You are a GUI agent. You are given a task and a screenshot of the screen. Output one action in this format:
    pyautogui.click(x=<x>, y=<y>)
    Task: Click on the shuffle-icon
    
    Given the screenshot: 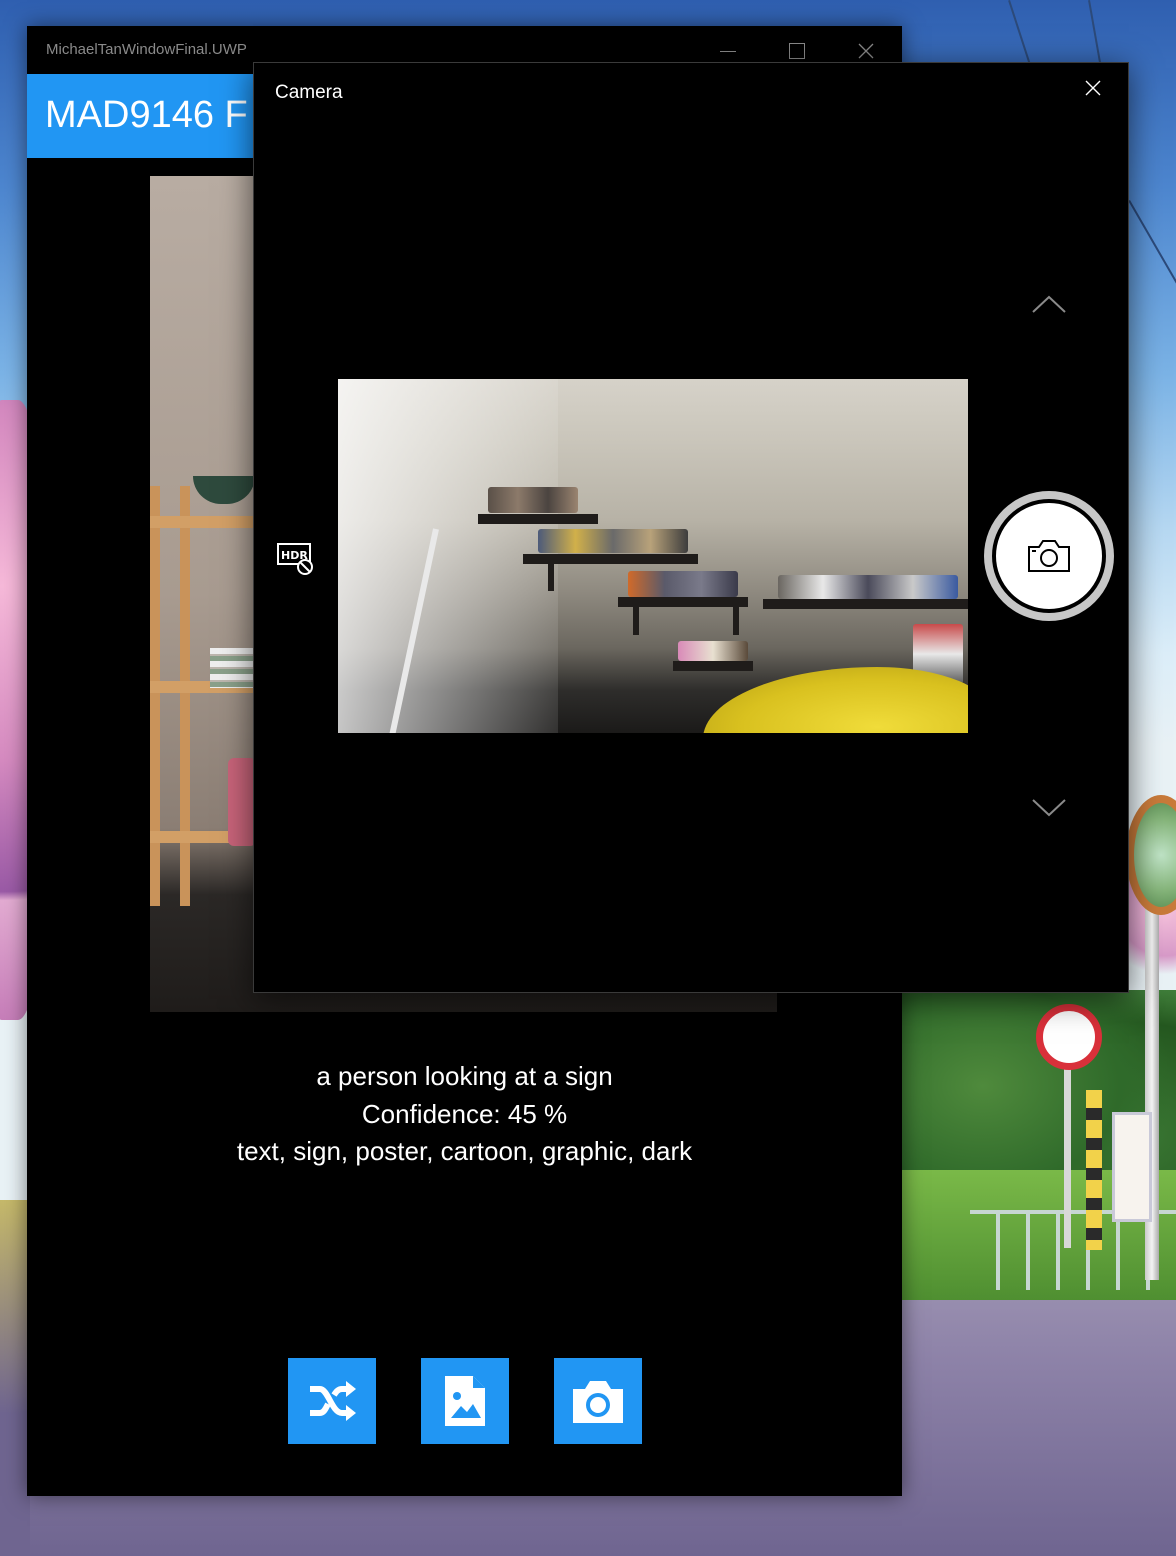 What is the action you would take?
    pyautogui.click(x=333, y=1401)
    